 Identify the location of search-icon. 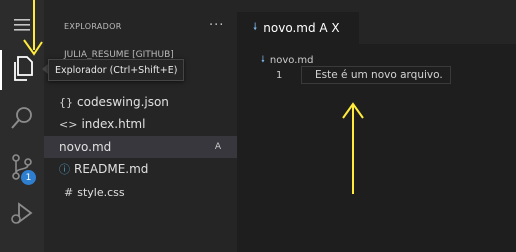
(22, 118).